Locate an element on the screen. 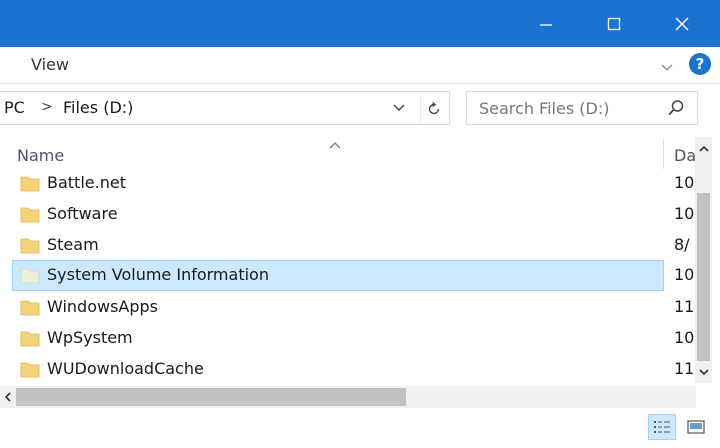 This screenshot has width=720, height=448. expand-ribbon-button is located at coordinates (667, 67).